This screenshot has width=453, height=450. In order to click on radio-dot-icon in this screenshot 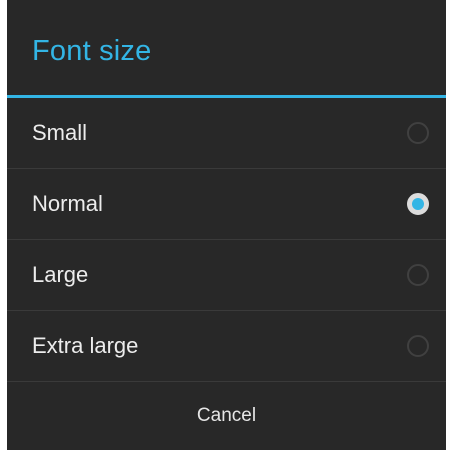, I will do `click(418, 204)`.